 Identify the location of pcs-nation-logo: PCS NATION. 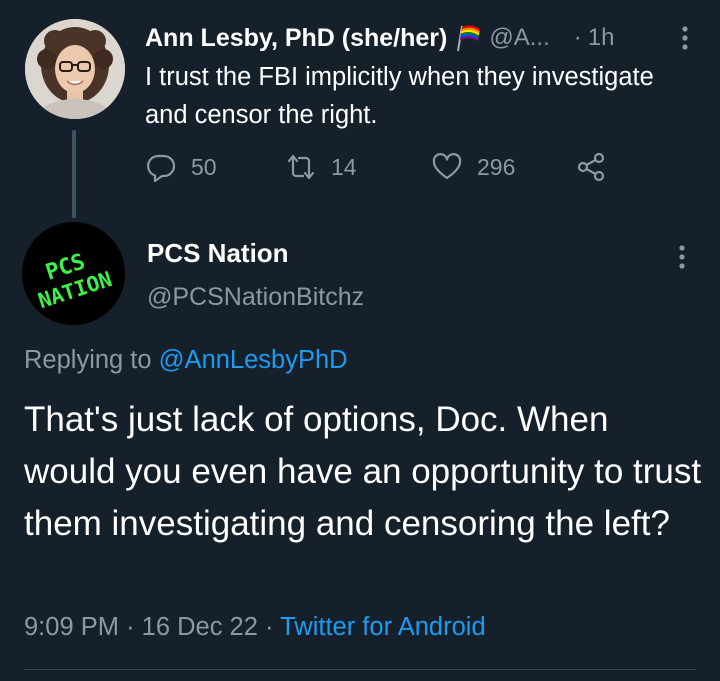
(73, 273).